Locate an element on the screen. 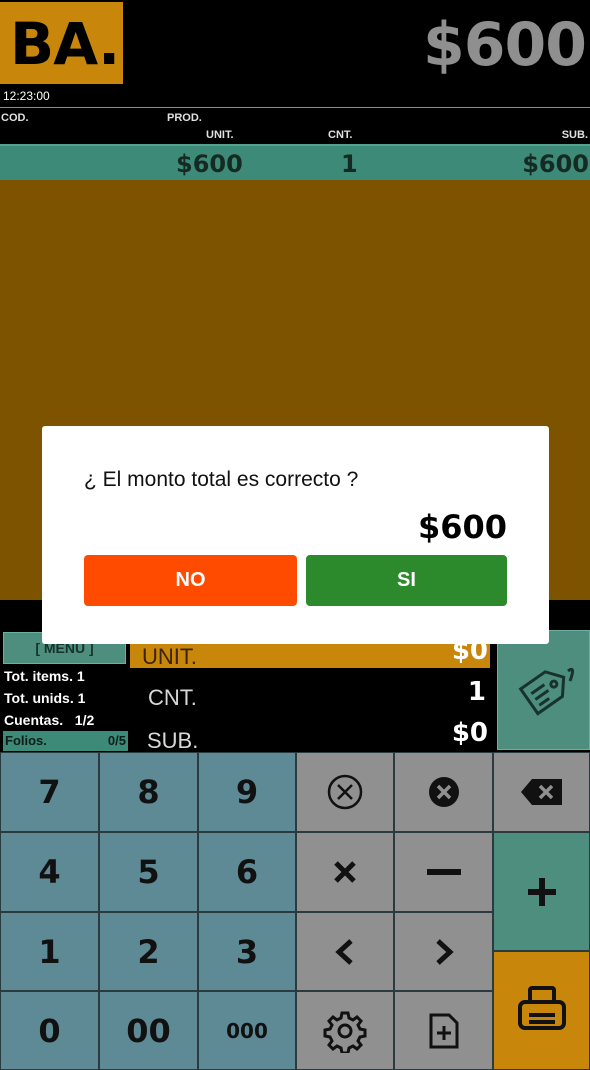 This screenshot has height=1070, width=590. backspace-icon is located at coordinates (541, 792).